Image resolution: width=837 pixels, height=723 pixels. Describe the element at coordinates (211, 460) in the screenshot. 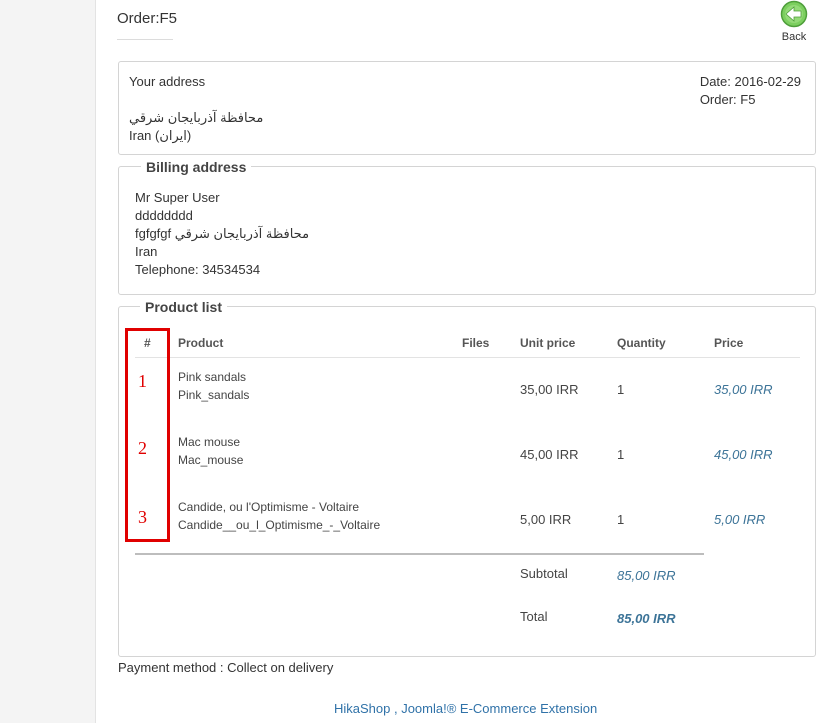

I see `product-code: Mac_mouse` at that location.